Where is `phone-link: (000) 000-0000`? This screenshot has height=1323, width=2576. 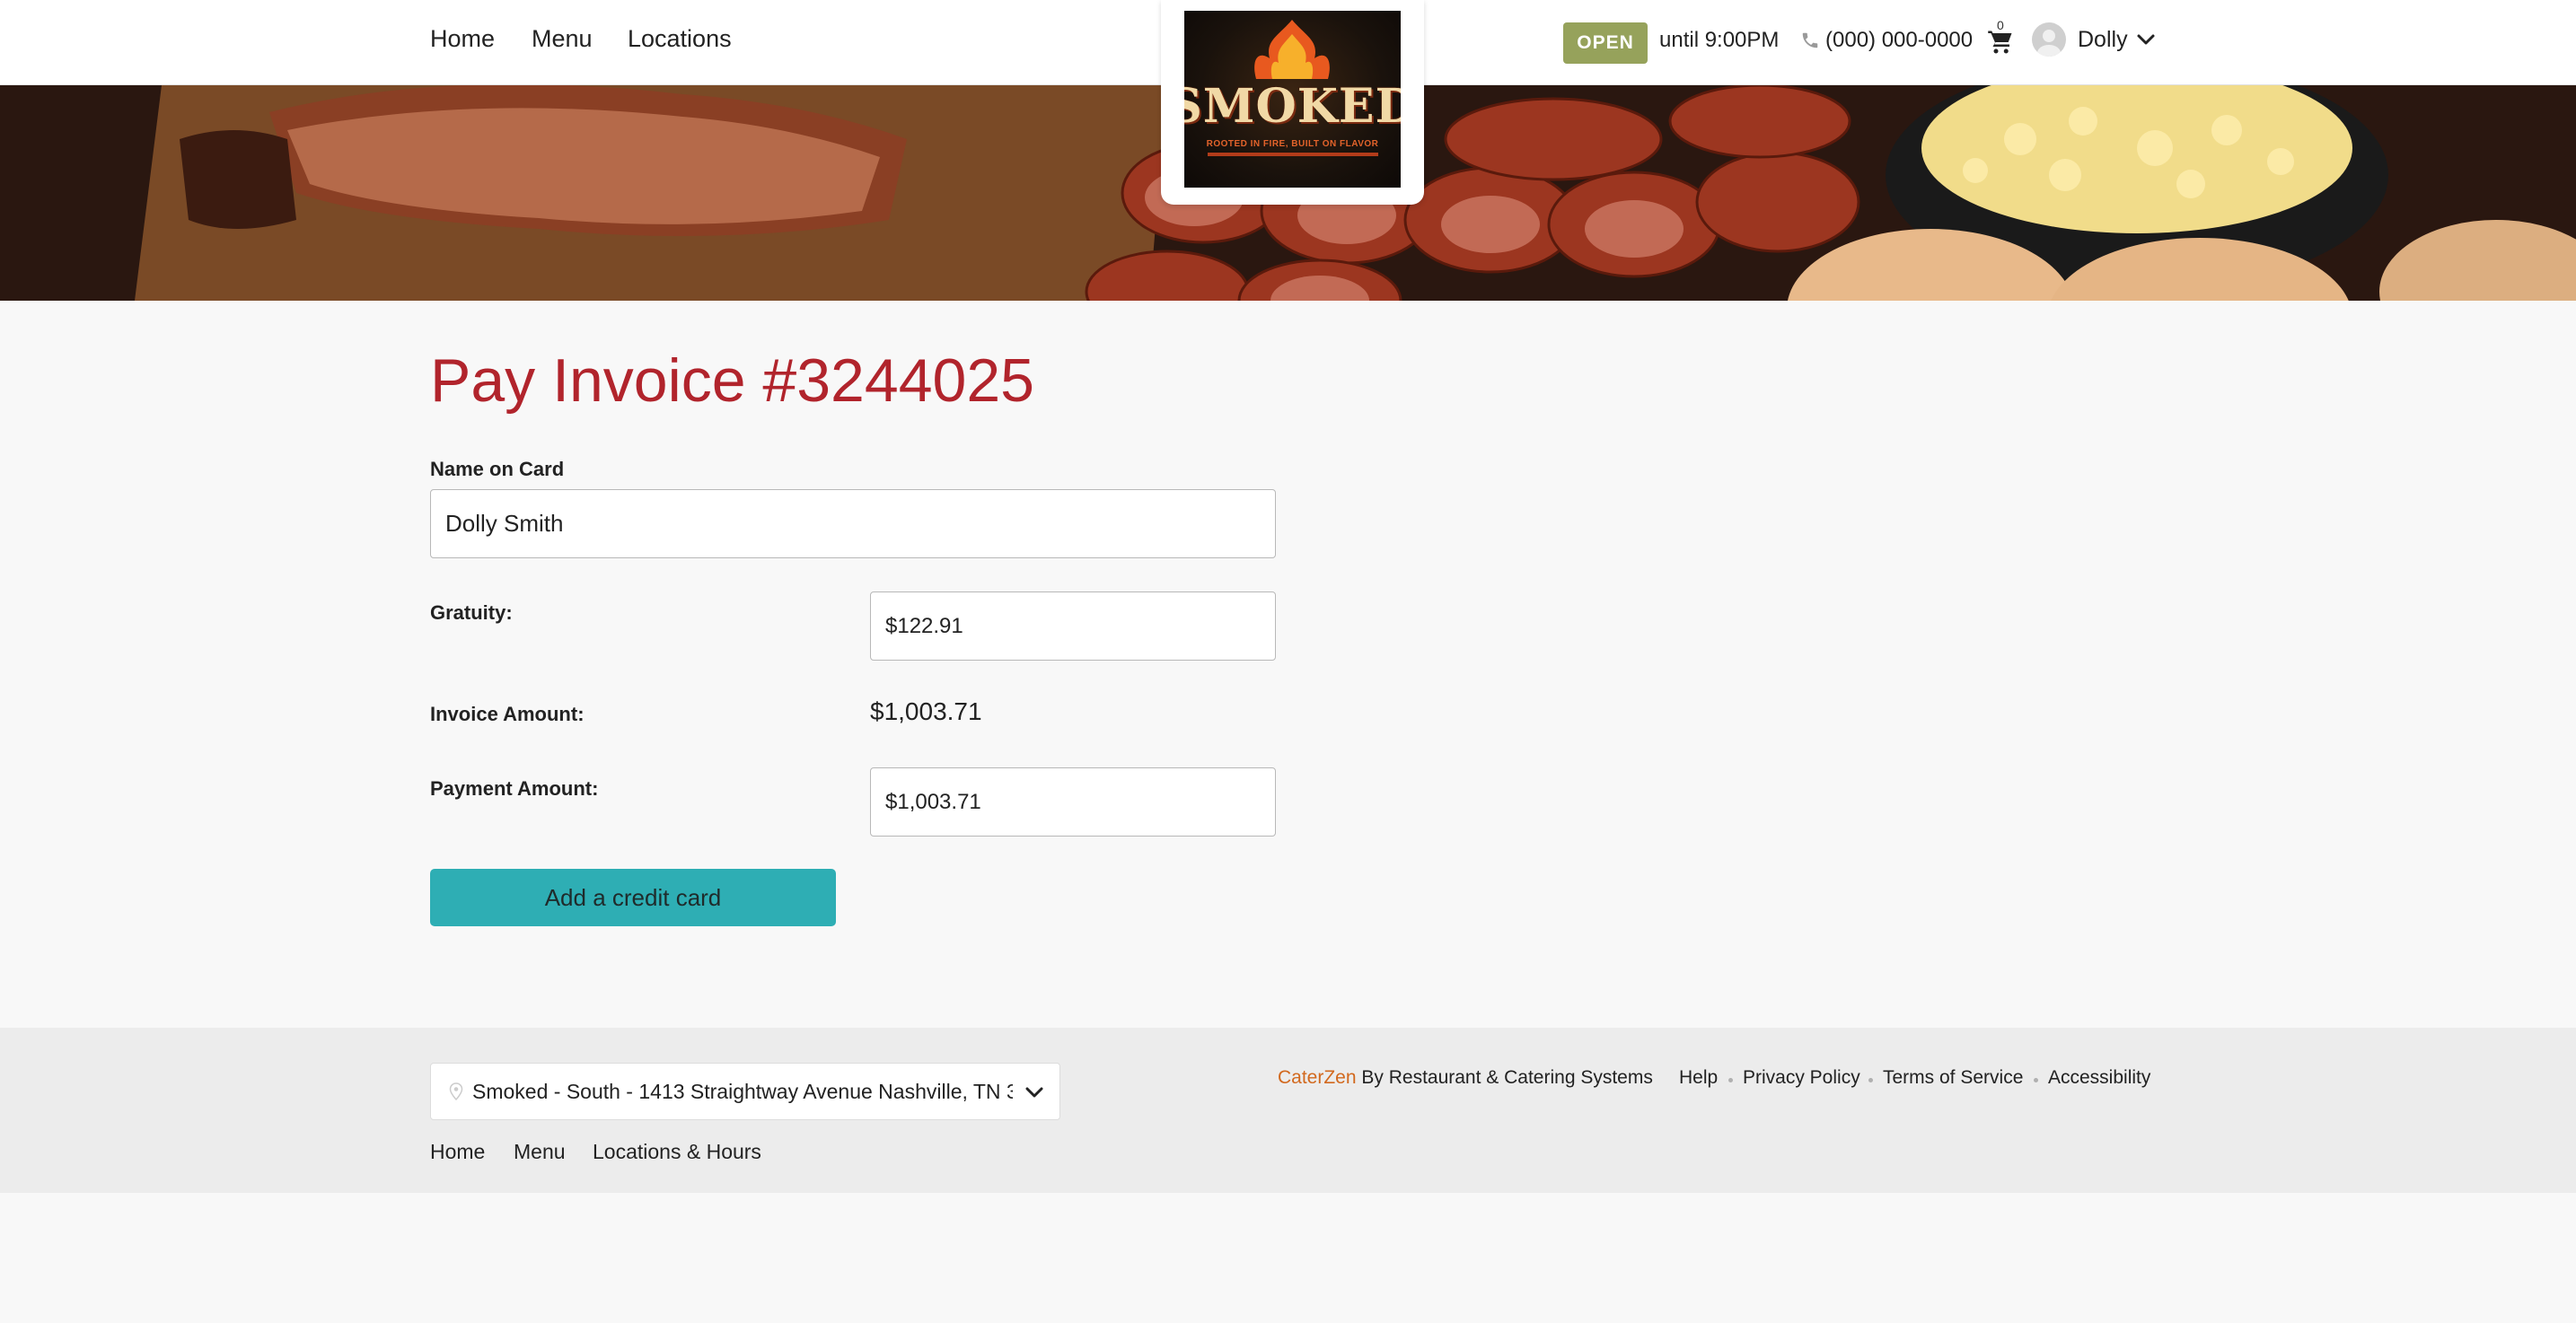 phone-link: (000) 000-0000 is located at coordinates (1886, 40).